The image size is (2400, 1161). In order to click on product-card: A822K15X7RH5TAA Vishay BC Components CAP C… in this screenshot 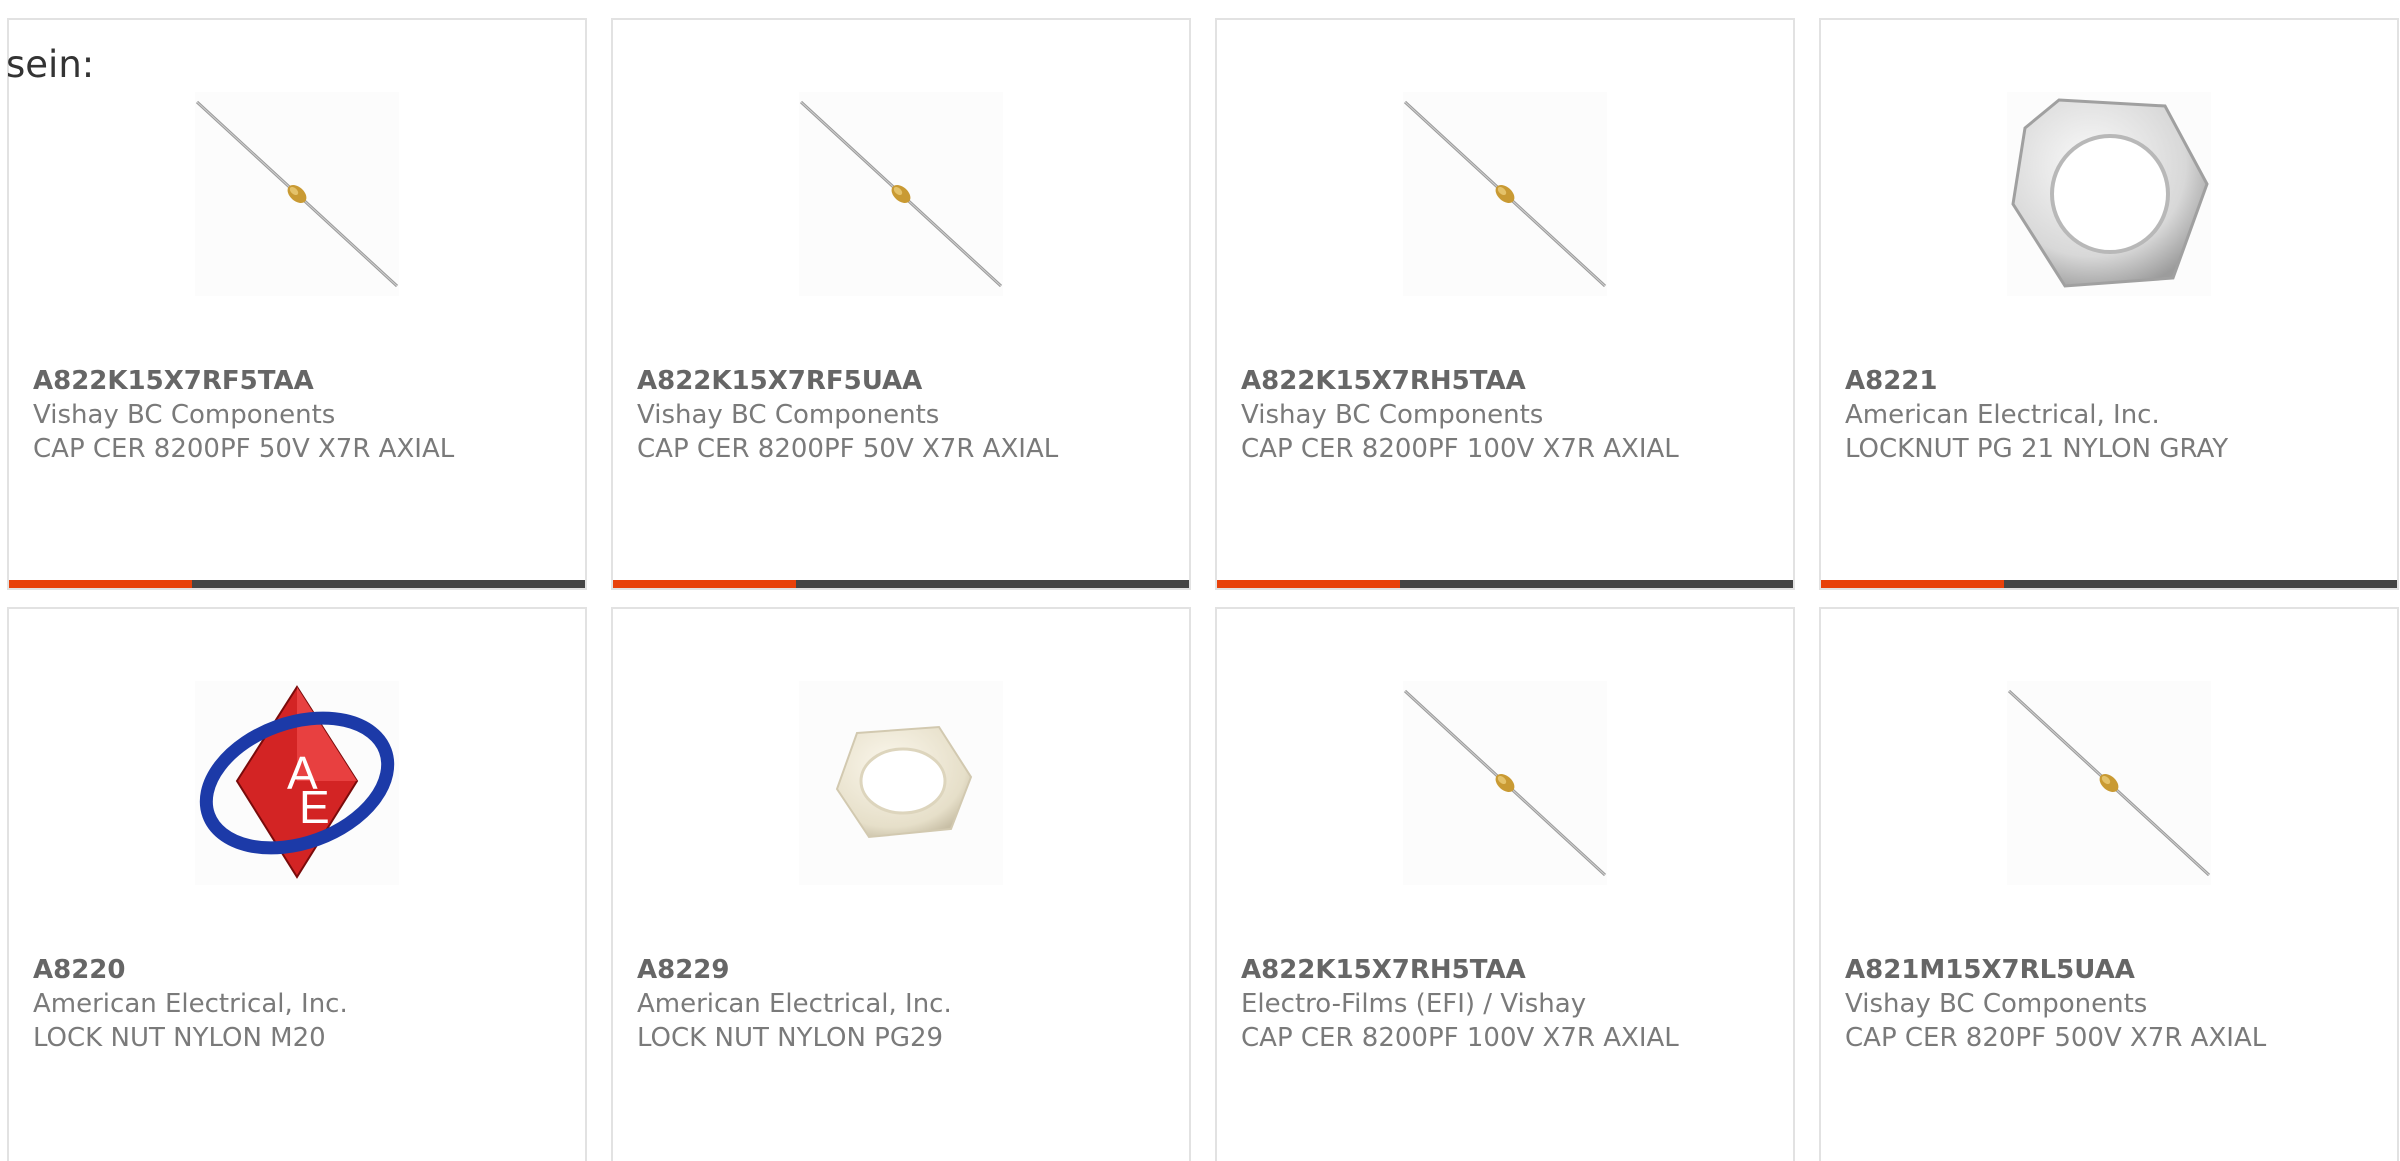, I will do `click(1505, 304)`.